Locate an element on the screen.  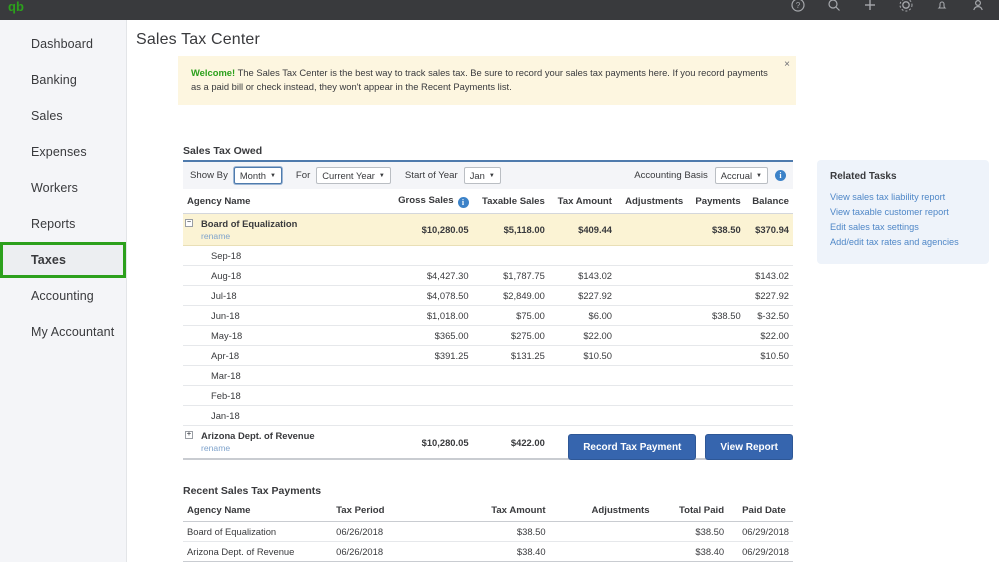
gross-sales-cell: $10,280.05 is located at coordinates (430, 230).